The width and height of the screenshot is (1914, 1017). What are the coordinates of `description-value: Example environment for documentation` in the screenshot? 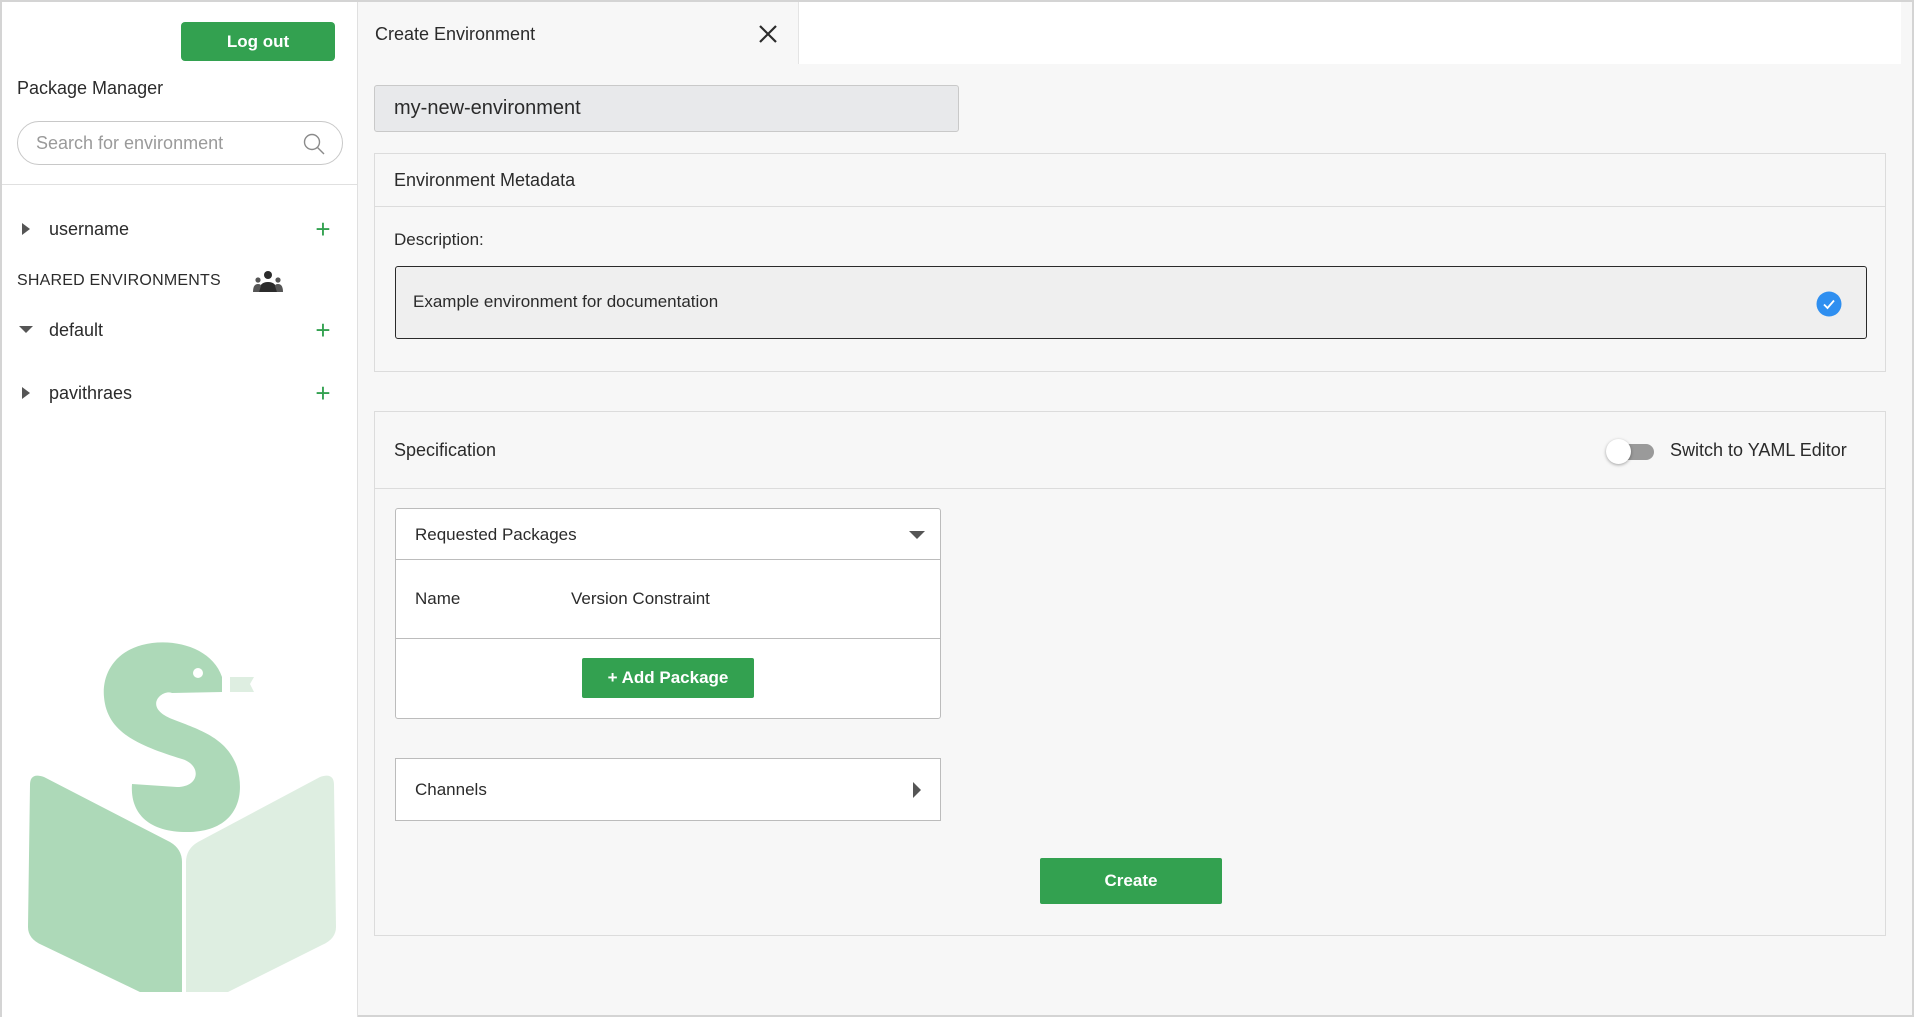 It's located at (565, 302).